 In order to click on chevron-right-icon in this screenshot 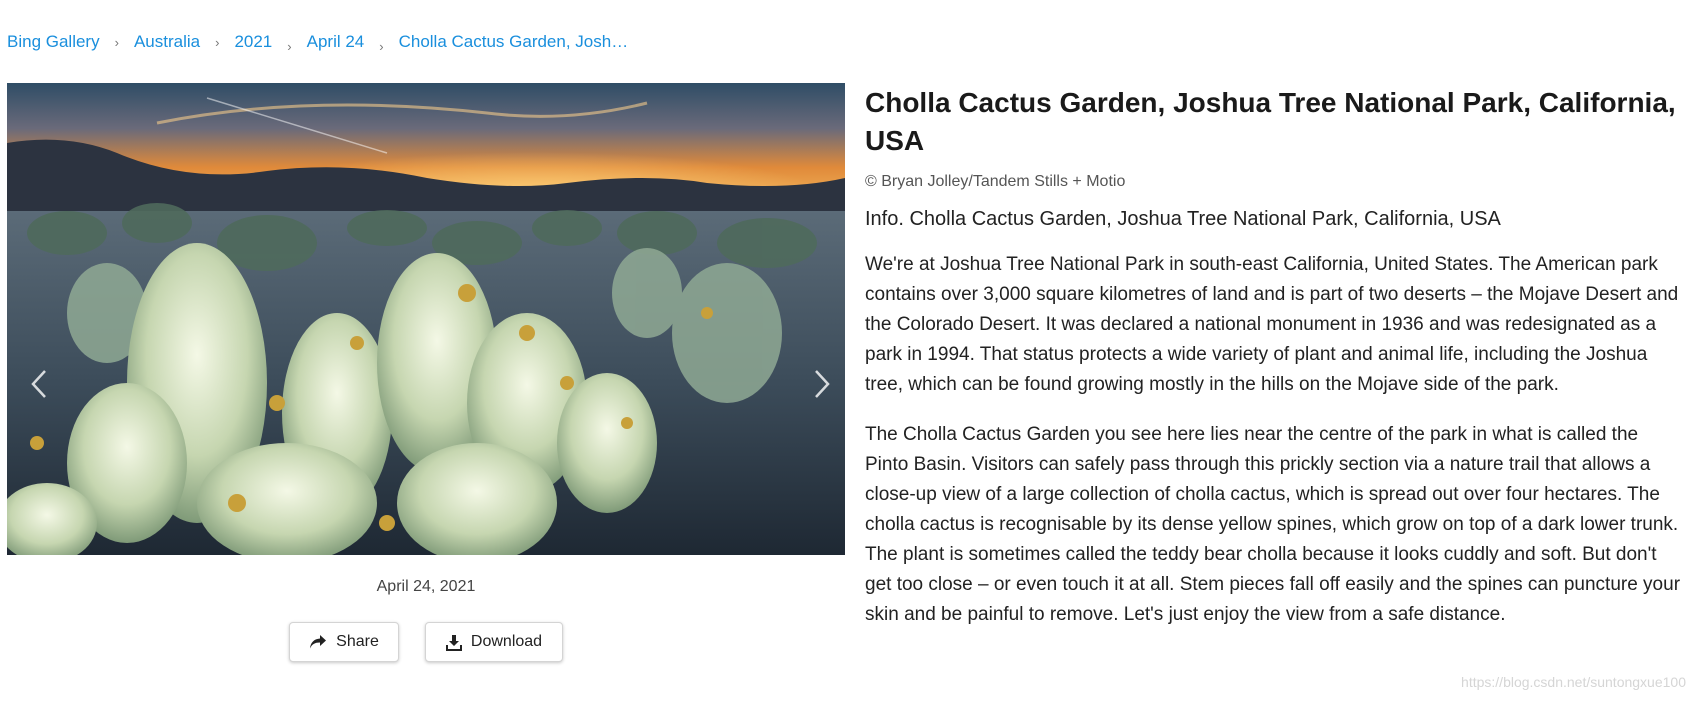, I will do `click(822, 384)`.